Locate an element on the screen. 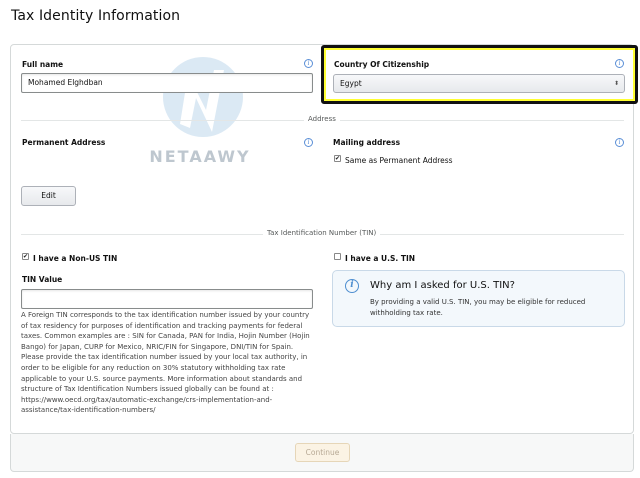 This screenshot has width=640, height=478. tin-value-label: TIN Value is located at coordinates (42, 279).